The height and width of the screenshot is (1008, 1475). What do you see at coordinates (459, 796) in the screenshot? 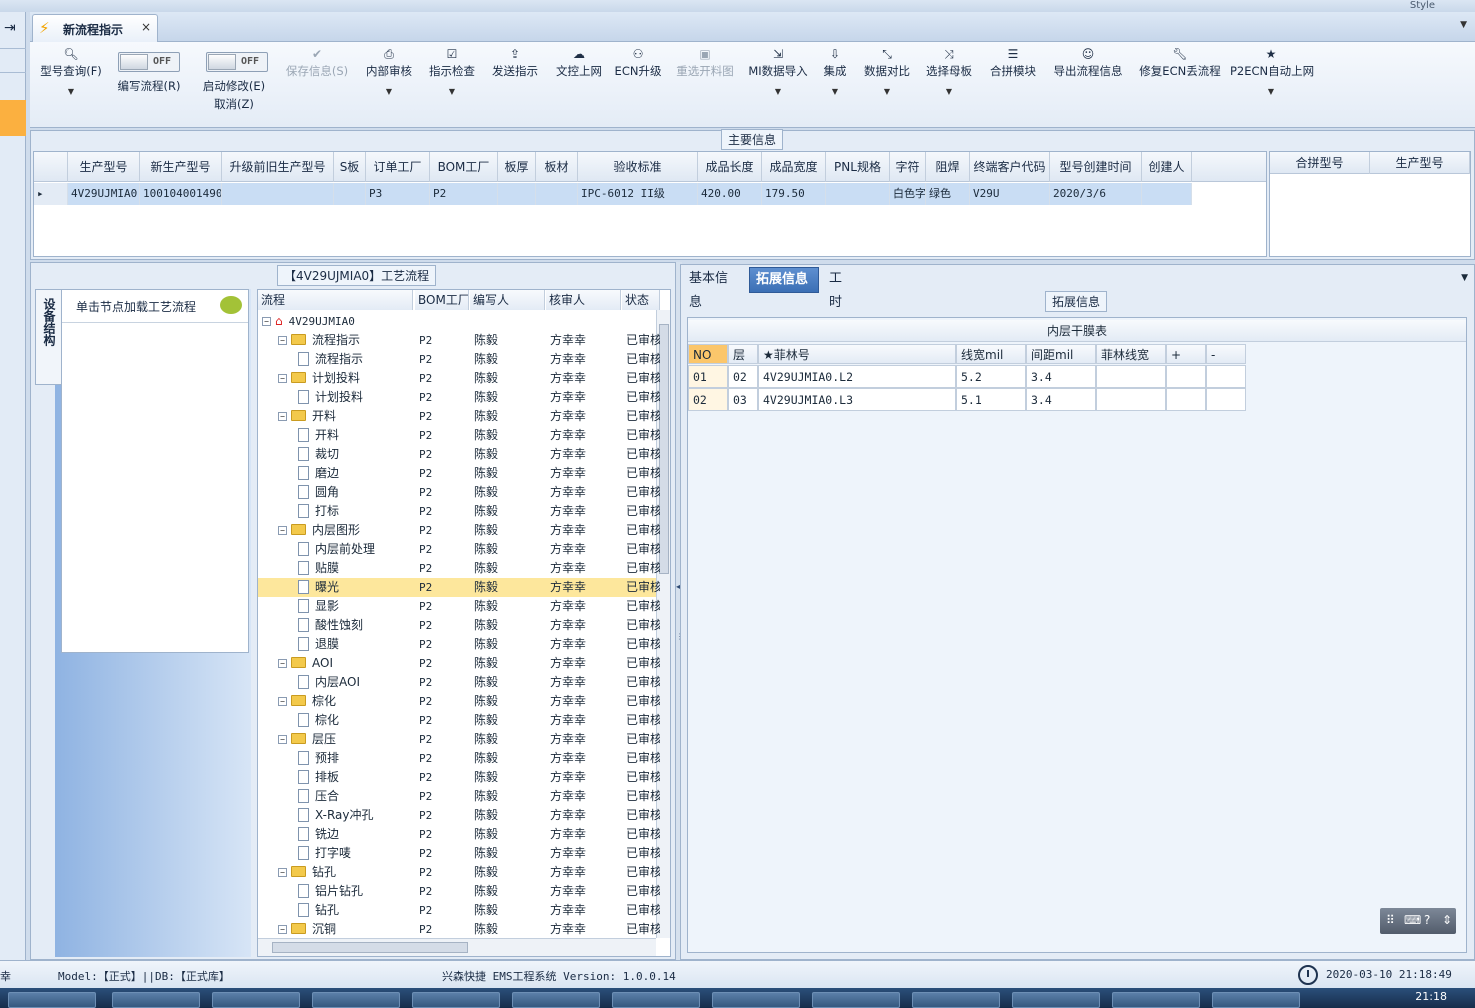
I see `tree-row: 压合 P2 陈毅 方幸幸 已审核` at bounding box center [459, 796].